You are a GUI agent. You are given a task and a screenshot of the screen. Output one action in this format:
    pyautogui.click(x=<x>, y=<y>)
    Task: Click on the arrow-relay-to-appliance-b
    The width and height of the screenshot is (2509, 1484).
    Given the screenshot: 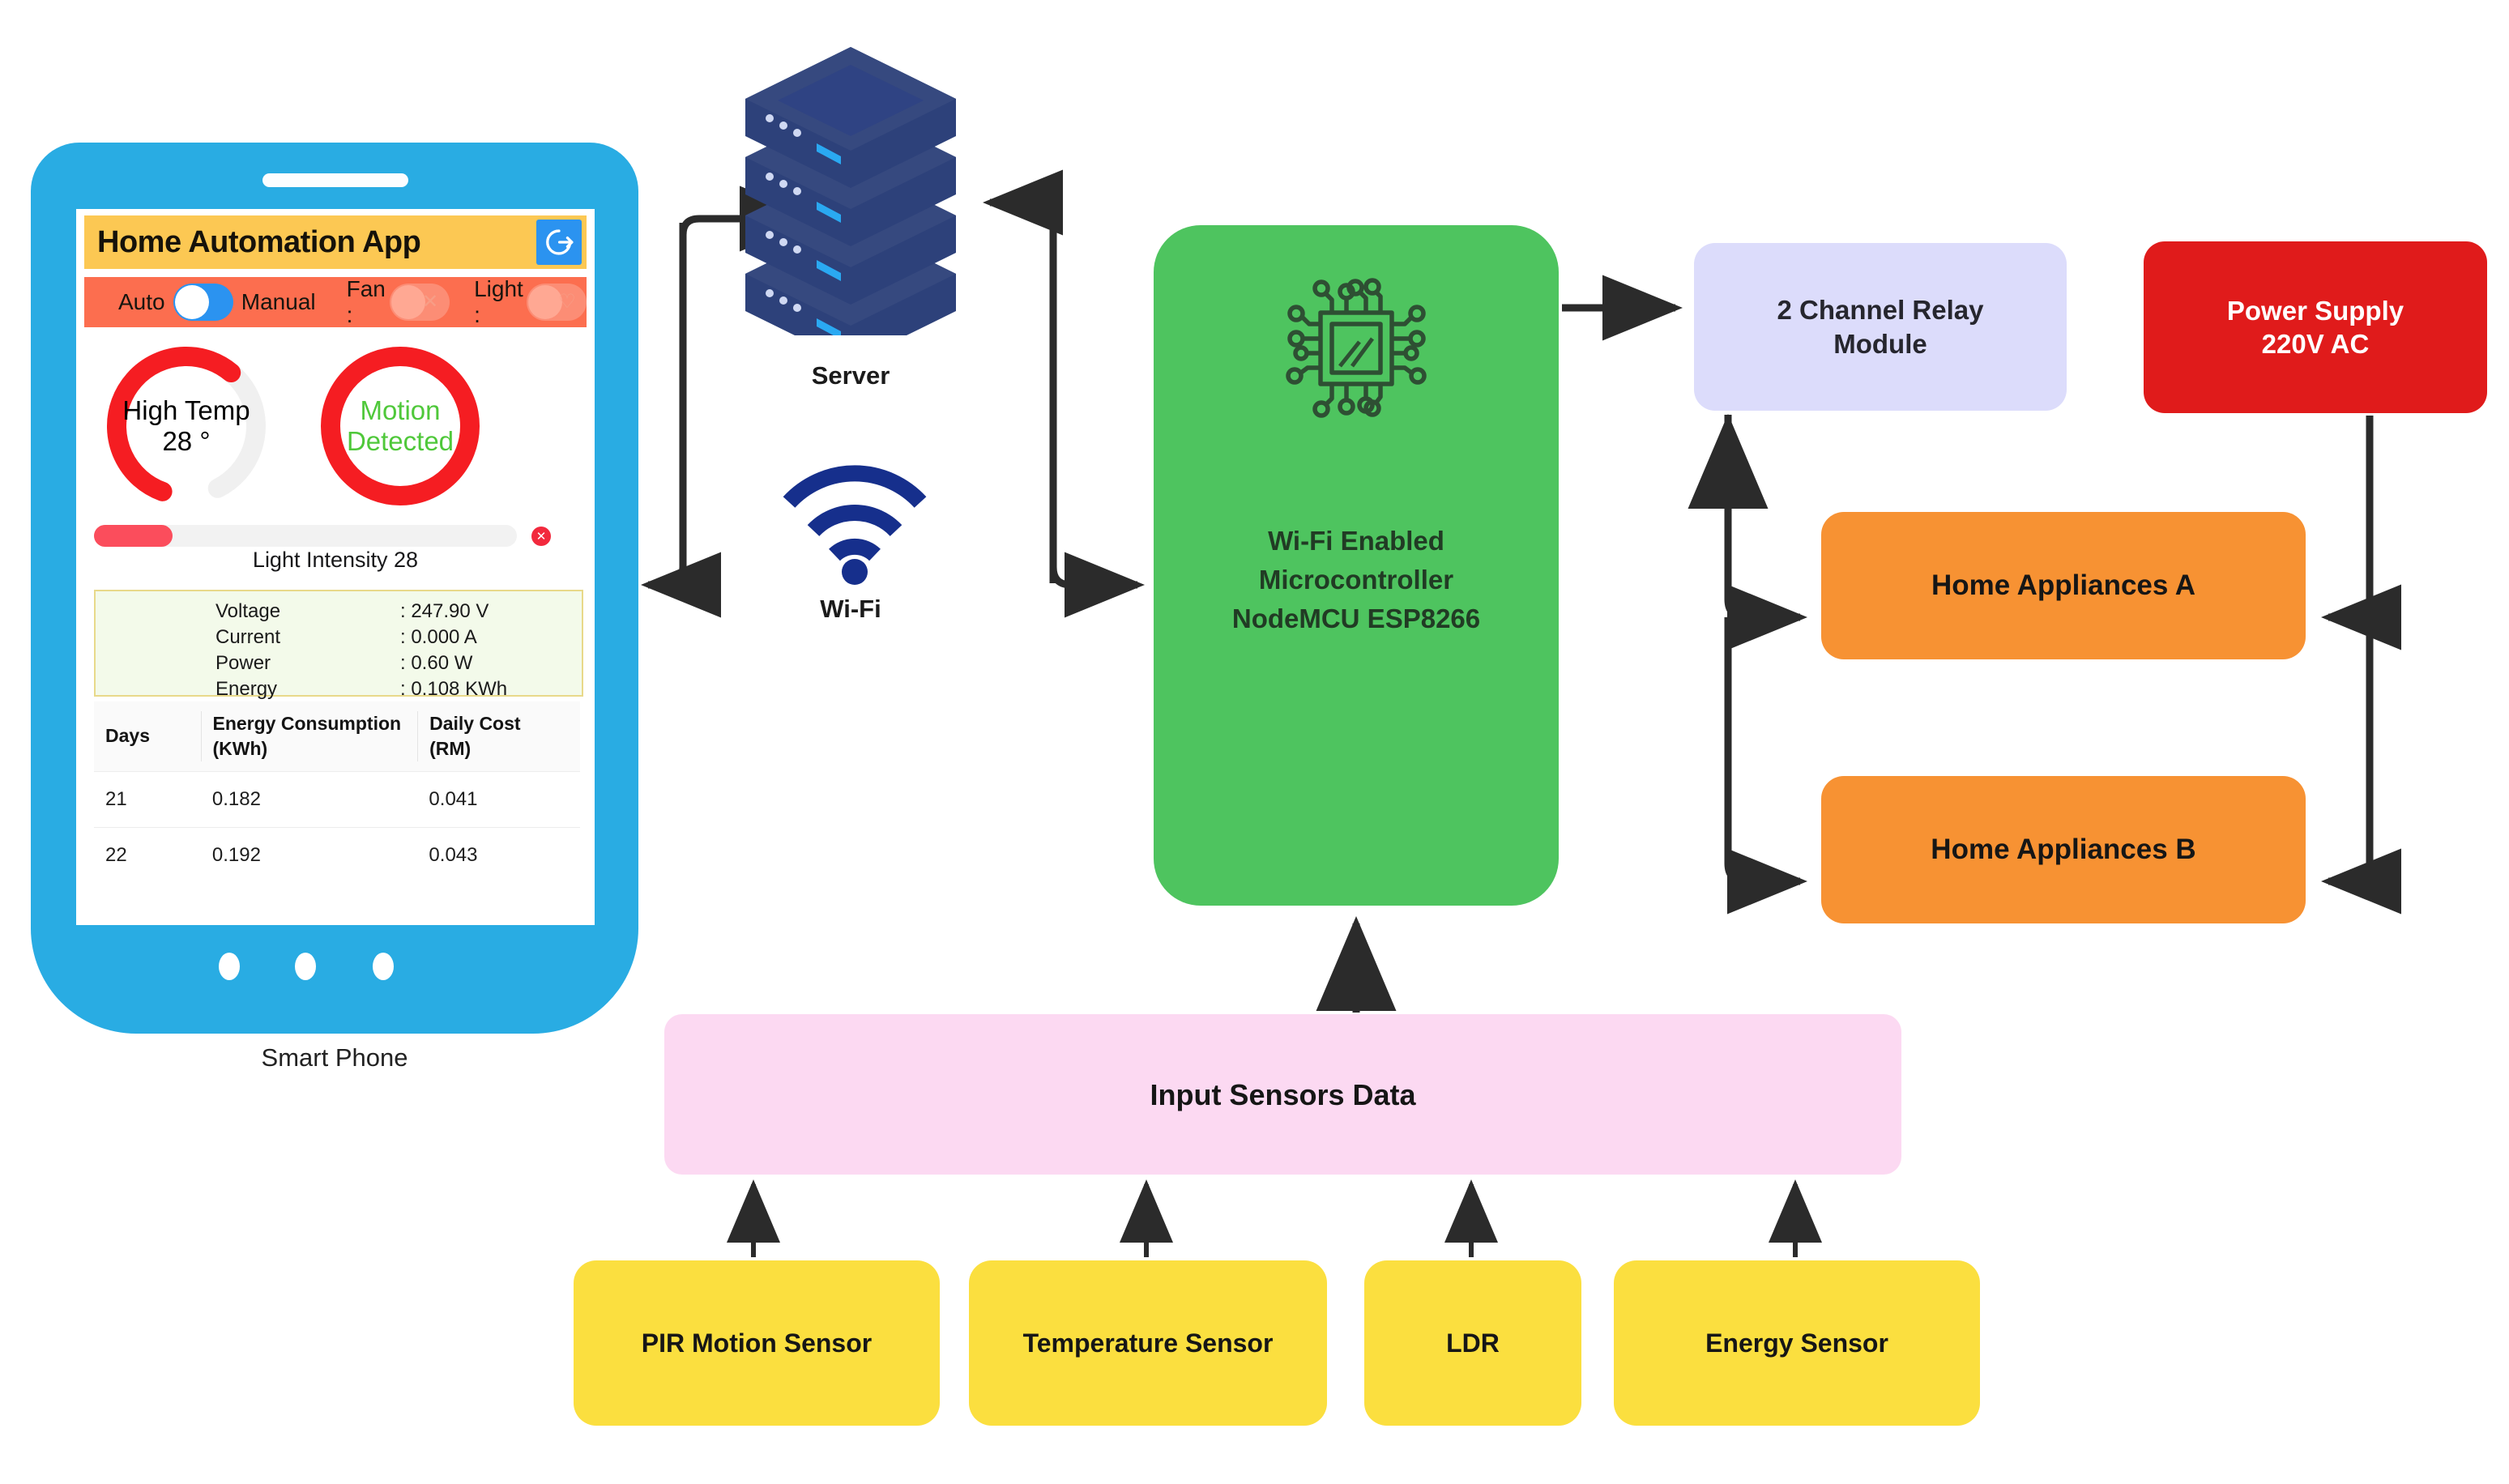 What is the action you would take?
    pyautogui.click(x=1766, y=766)
    